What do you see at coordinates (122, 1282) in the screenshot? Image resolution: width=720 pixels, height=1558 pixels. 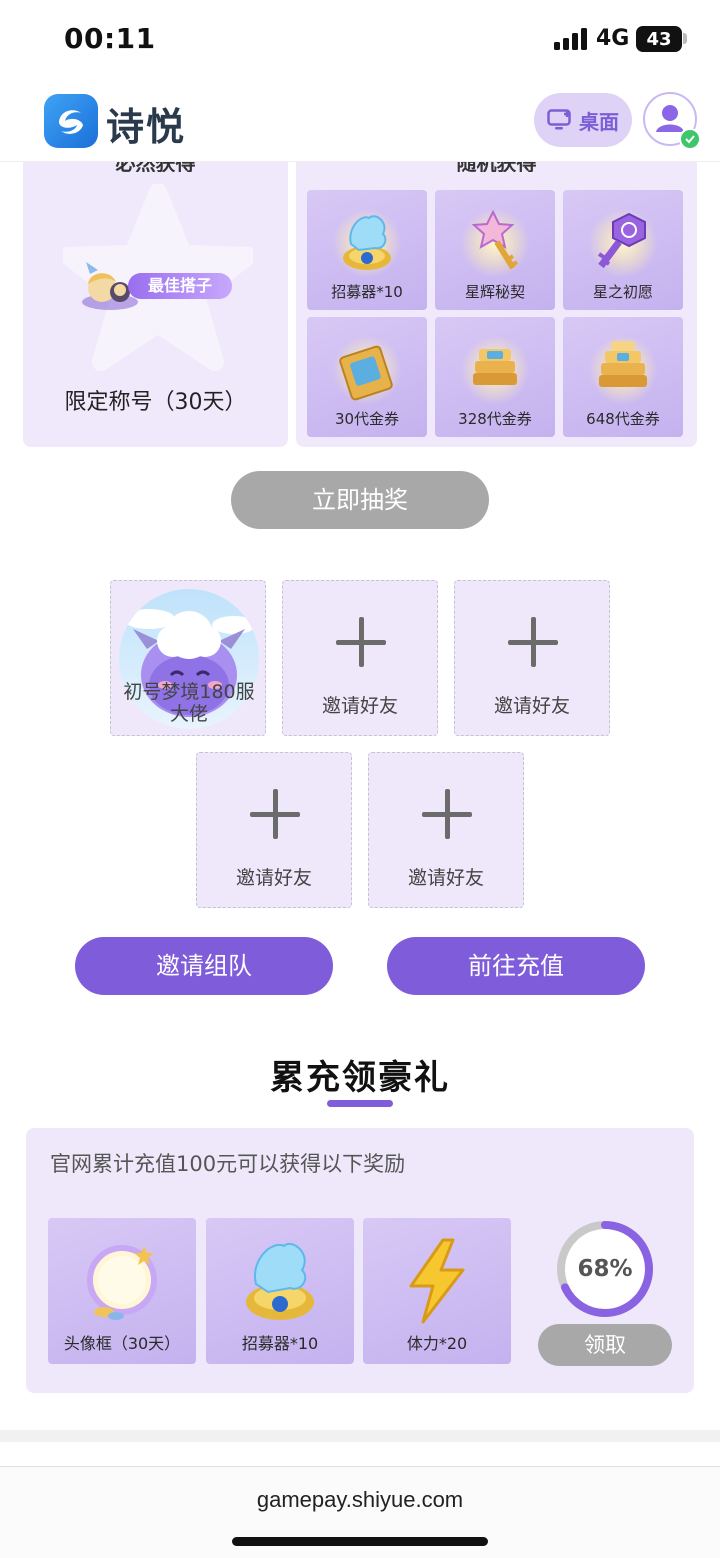 I see `avatar-frame-icon` at bounding box center [122, 1282].